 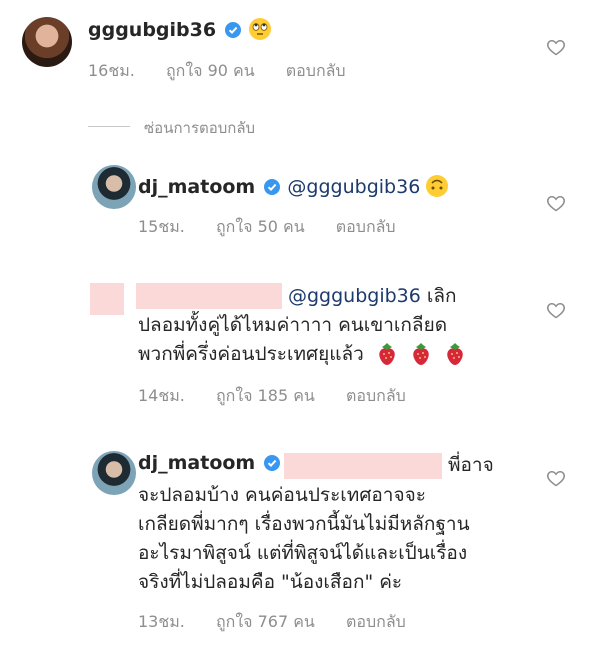 I want to click on comment-meta: 13ชม. ถูกใจ 767 คน ตอบกลับ, so click(x=285, y=622).